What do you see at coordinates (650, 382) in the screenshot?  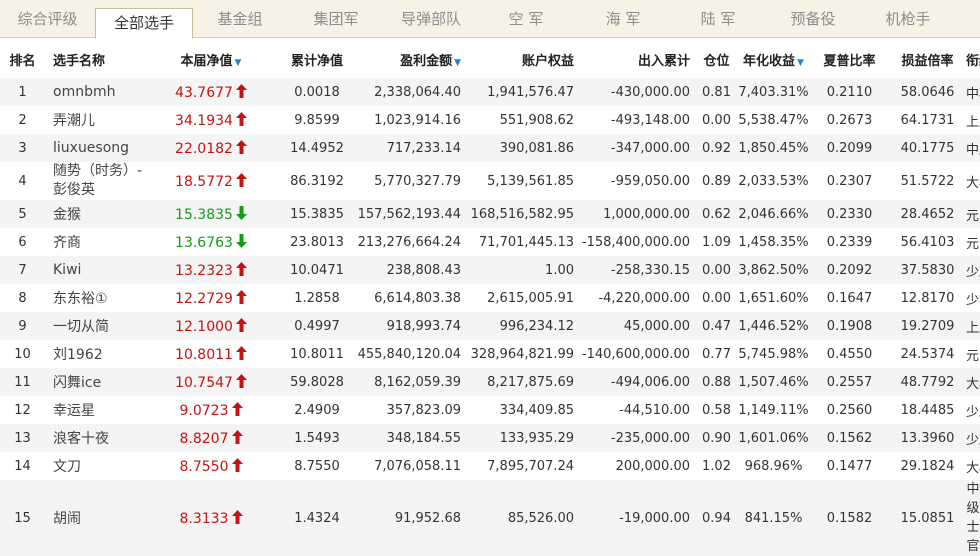 I see `cell-cash-flow: -494,006.00` at bounding box center [650, 382].